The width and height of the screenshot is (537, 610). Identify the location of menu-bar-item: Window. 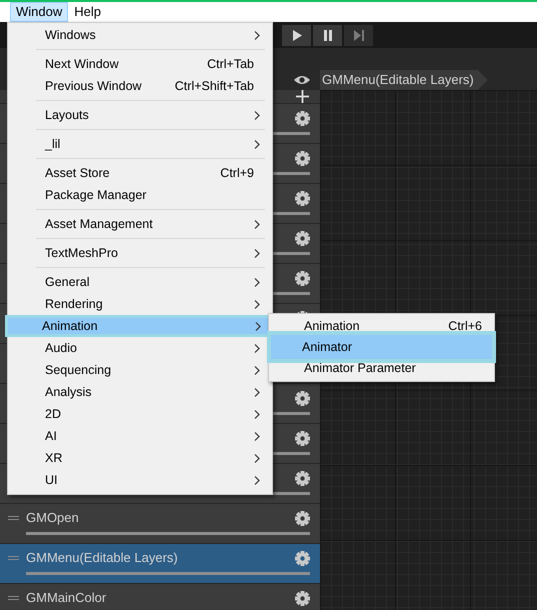
(39, 12).